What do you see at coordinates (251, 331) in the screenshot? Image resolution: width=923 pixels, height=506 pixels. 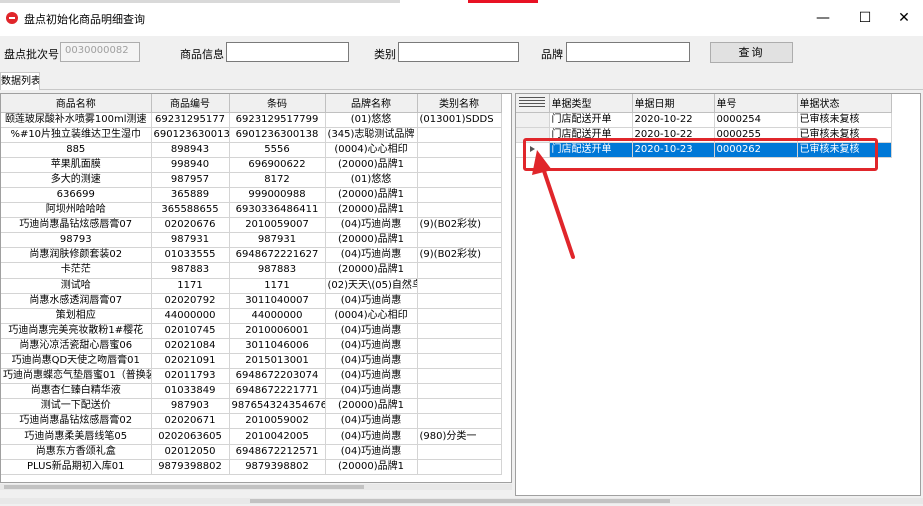 I see `table-row: 巧迪尚惠完美亮妆散粉1#樱花 02010745 2010006001 (04)巧迪尚惠` at bounding box center [251, 331].